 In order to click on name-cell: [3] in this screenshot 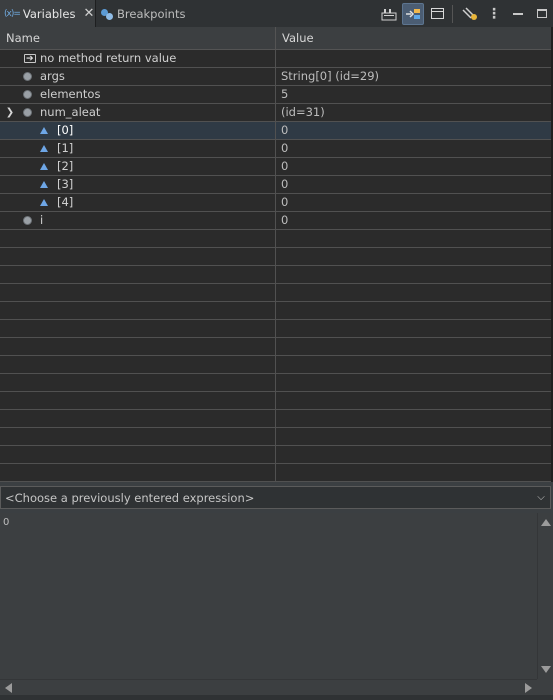, I will do `click(138, 184)`.